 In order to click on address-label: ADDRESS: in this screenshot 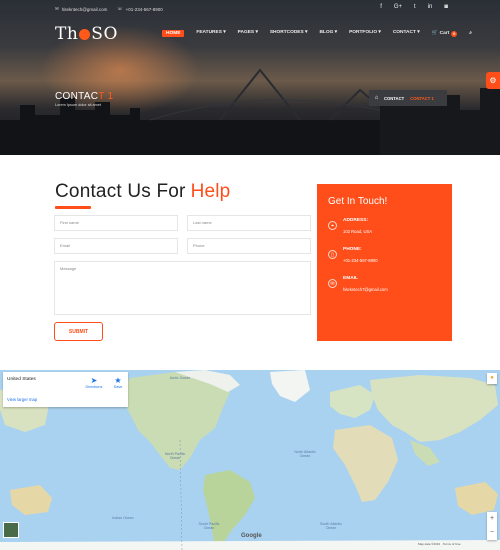, I will do `click(356, 220)`.